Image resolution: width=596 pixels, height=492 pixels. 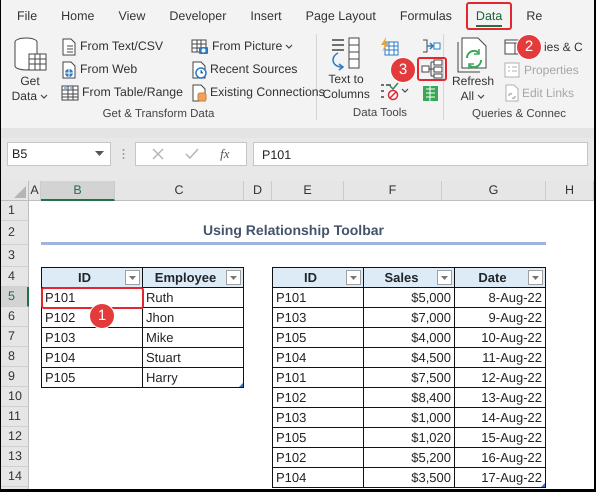 What do you see at coordinates (409, 418) in the screenshot?
I see `table-cell: $1,000` at bounding box center [409, 418].